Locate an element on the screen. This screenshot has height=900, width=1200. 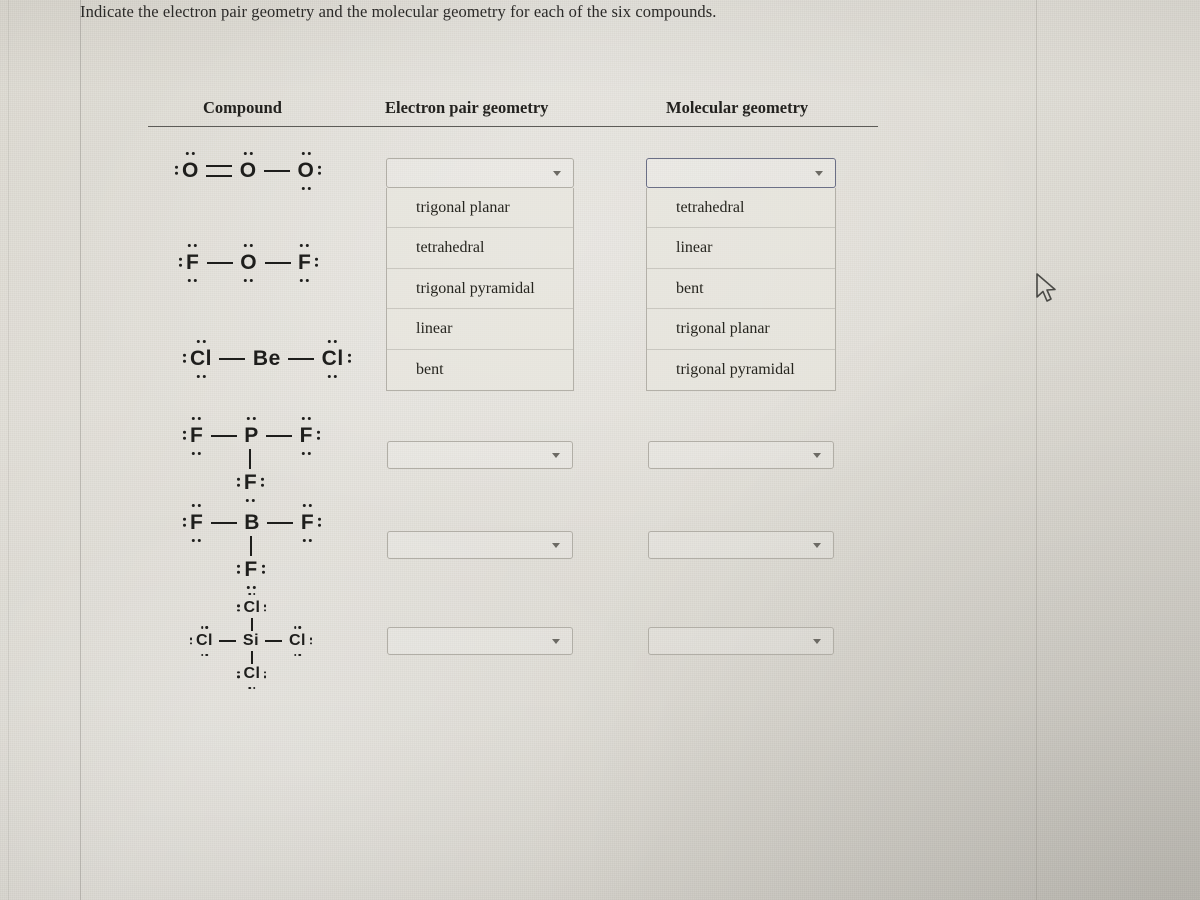
lewis-structure-phosphorus-trifluoride: F P F F is located at coordinates (251, 459).